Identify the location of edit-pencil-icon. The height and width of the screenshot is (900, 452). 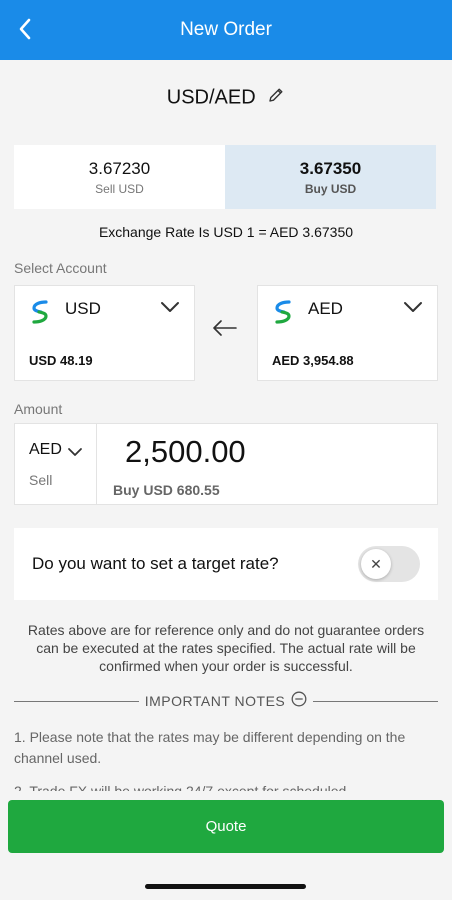
(276, 98).